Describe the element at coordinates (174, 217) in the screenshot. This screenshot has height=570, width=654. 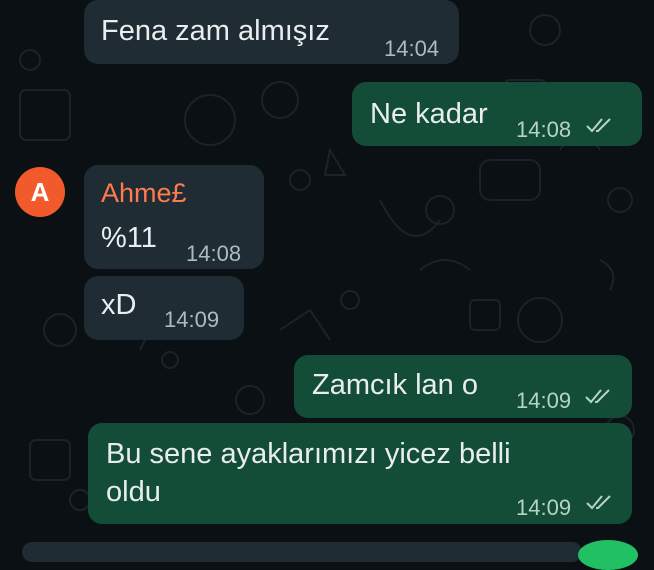
I see `message-bubble-incoming: Ahme£ %11 14:08` at that location.